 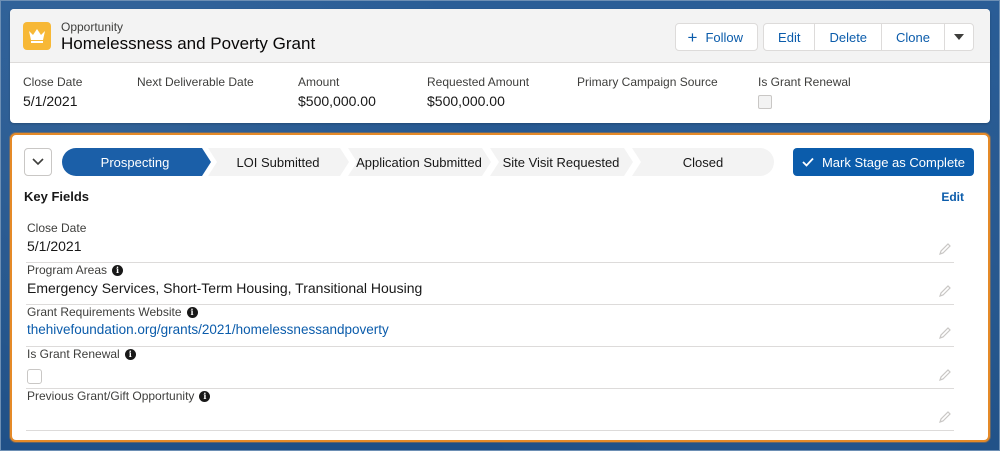 I want to click on path-stage-closed: Closed, so click(x=703, y=162).